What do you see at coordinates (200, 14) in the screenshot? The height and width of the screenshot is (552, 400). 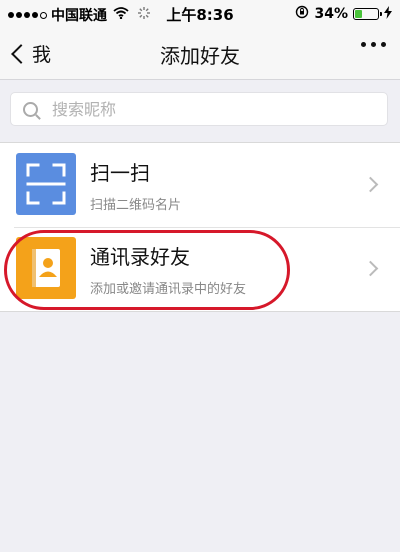 I see `status-bar: 中国联通 上午8:36 34%` at bounding box center [200, 14].